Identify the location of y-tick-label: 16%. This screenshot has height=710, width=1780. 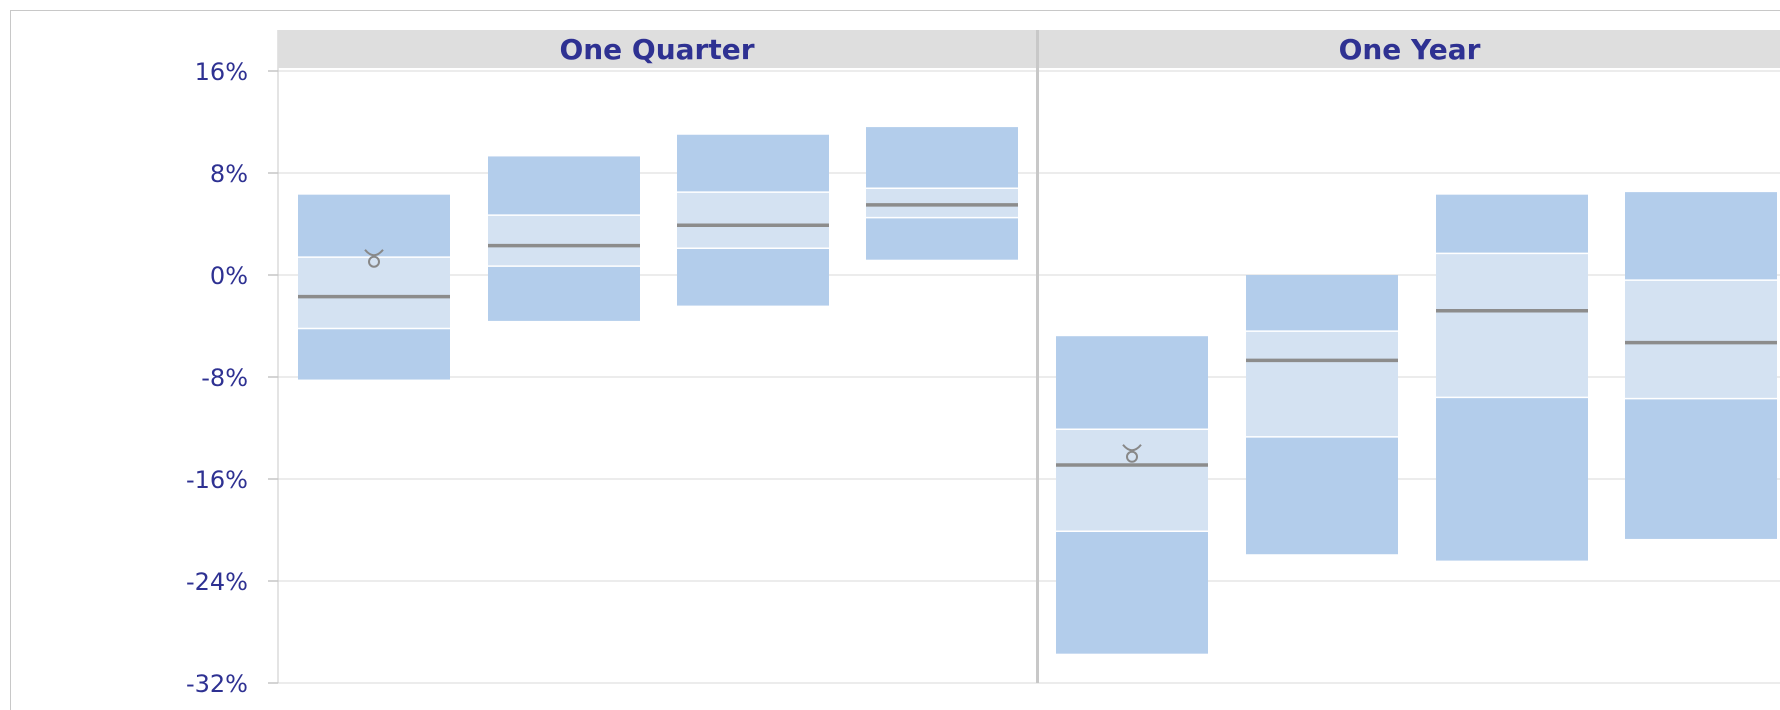
(221, 72).